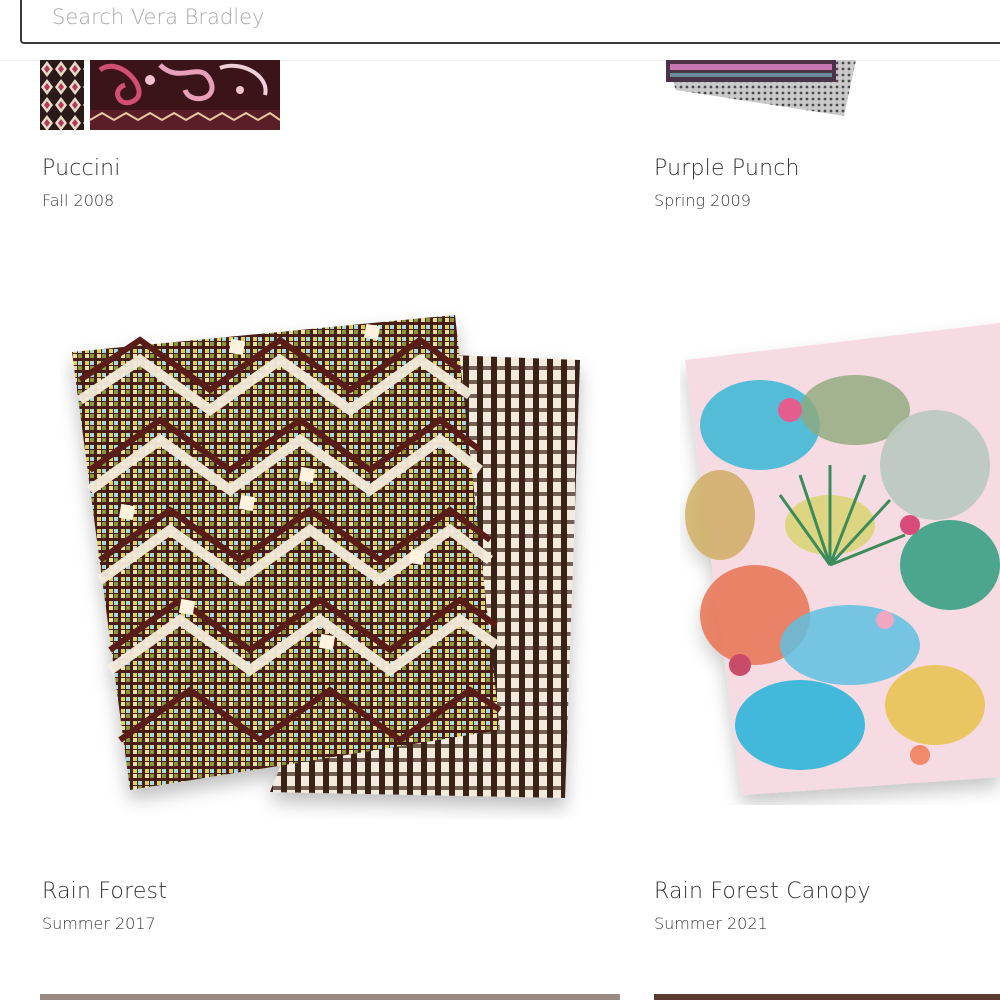  I want to click on pattern-season-rain-forest-canopy: Summer 2021, so click(711, 923).